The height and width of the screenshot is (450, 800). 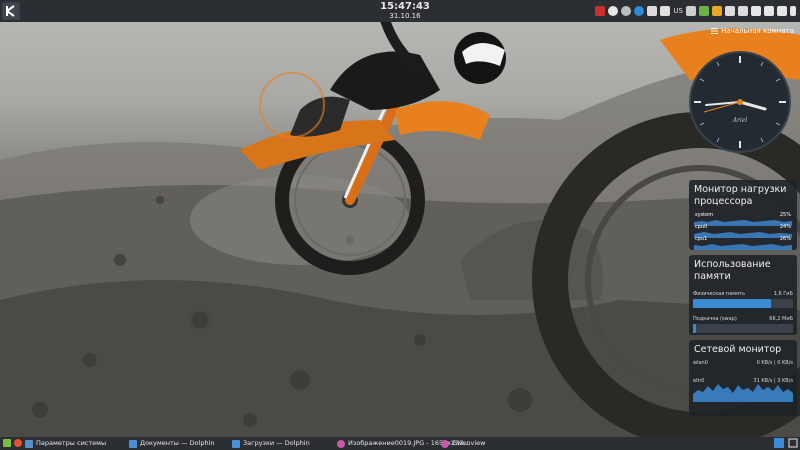 What do you see at coordinates (793, 11) in the screenshot?
I see `tray-expand-icon` at bounding box center [793, 11].